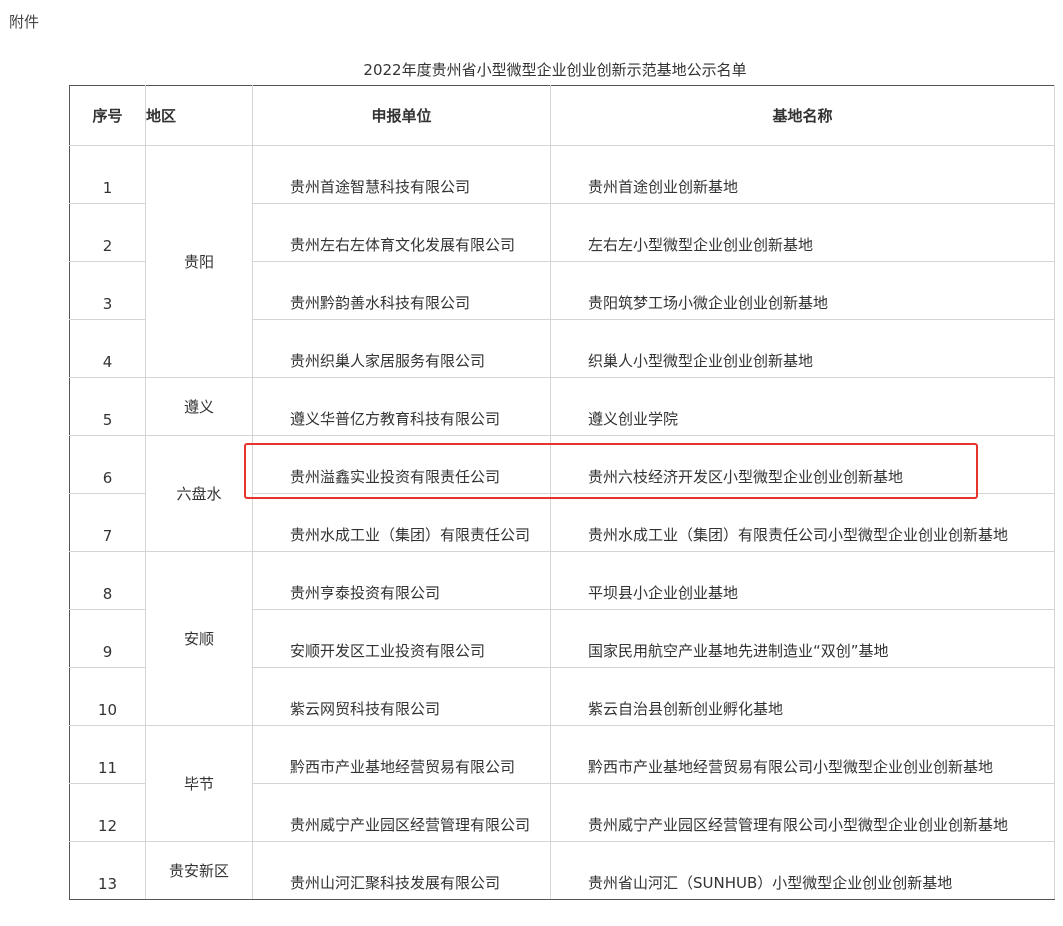 This screenshot has width=1063, height=926. Describe the element at coordinates (401, 464) in the screenshot. I see `row-unit: 贵州溢鑫实业投资有限责任公司` at that location.